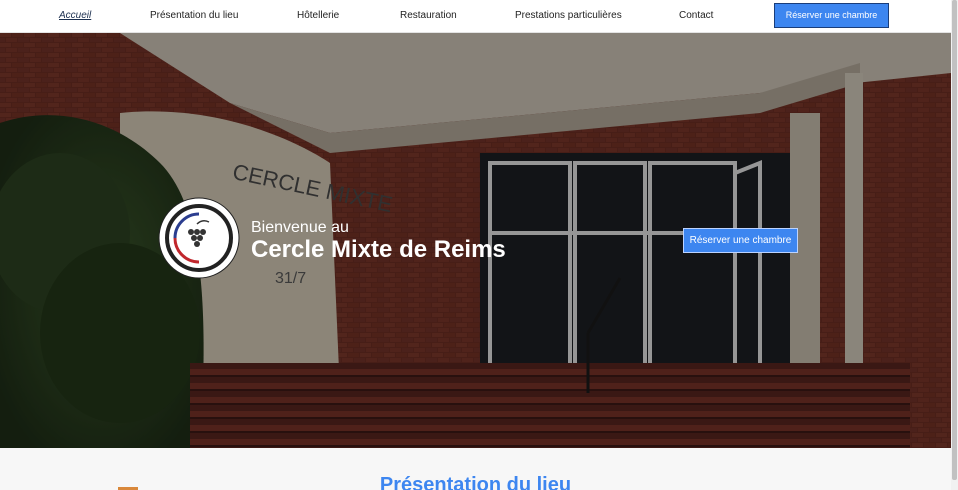 The width and height of the screenshot is (958, 490). I want to click on nav-link-prestations: Prestations particulières, so click(568, 15).